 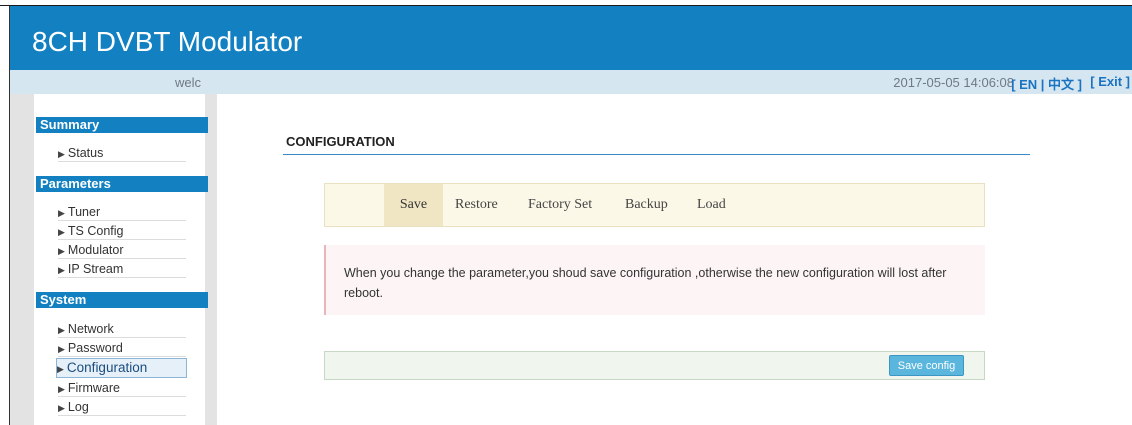 I want to click on sidebar-item-label: TS Config, so click(x=95, y=231).